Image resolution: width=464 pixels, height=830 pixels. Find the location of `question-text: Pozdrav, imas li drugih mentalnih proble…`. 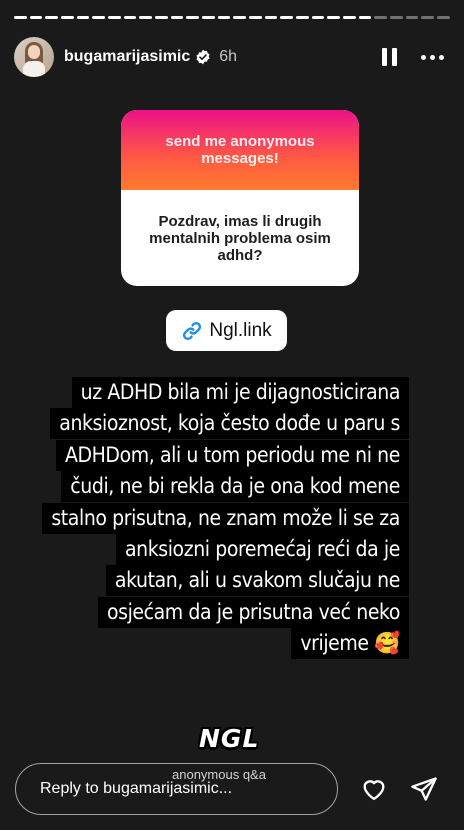

question-text: Pozdrav, imas li drugih mentalnih proble… is located at coordinates (240, 238).